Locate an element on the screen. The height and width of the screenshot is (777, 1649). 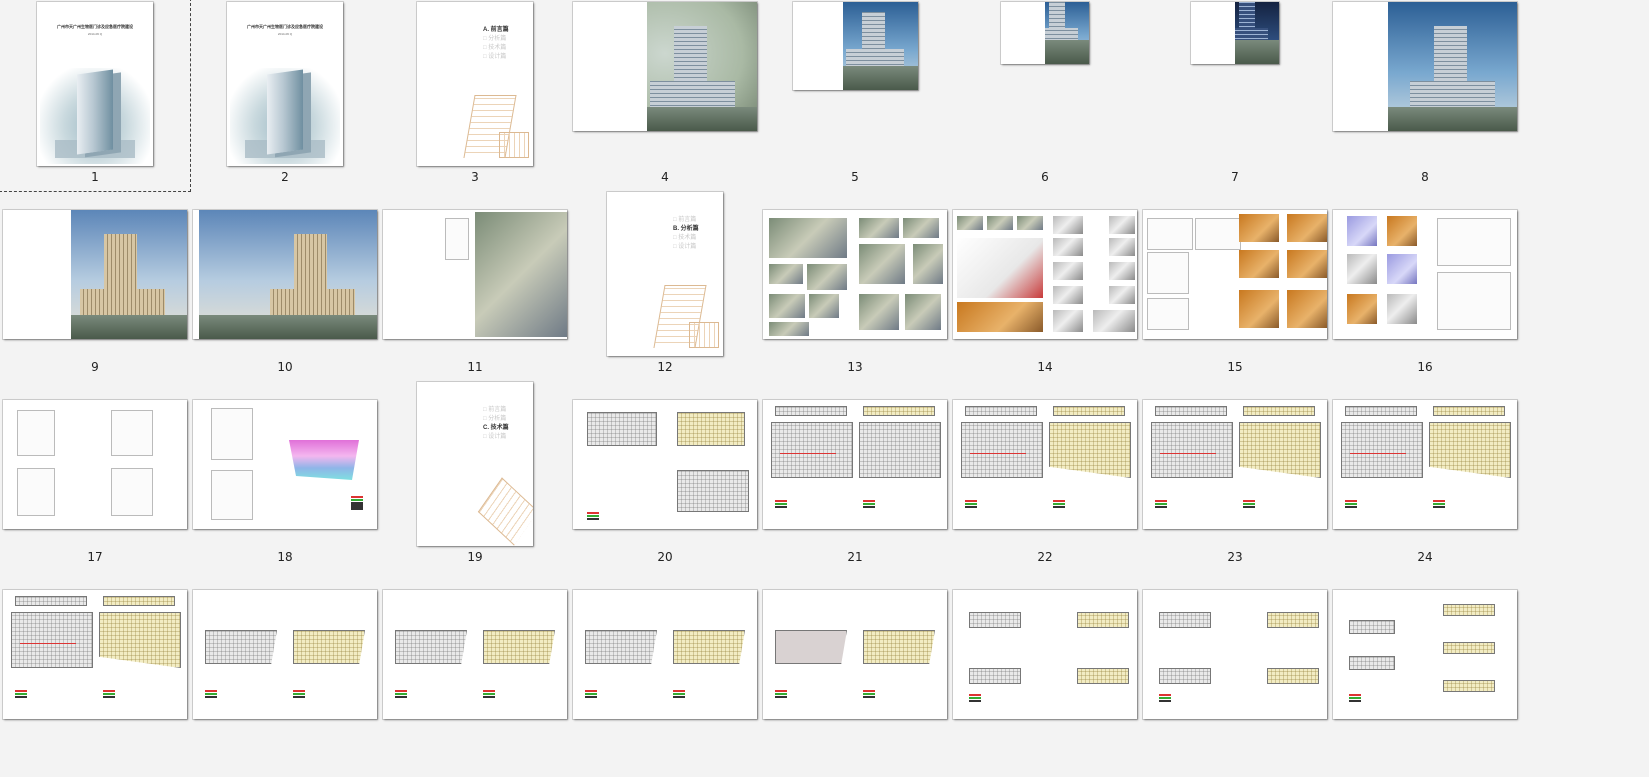
slide-cell: 13 is located at coordinates (855, 285).